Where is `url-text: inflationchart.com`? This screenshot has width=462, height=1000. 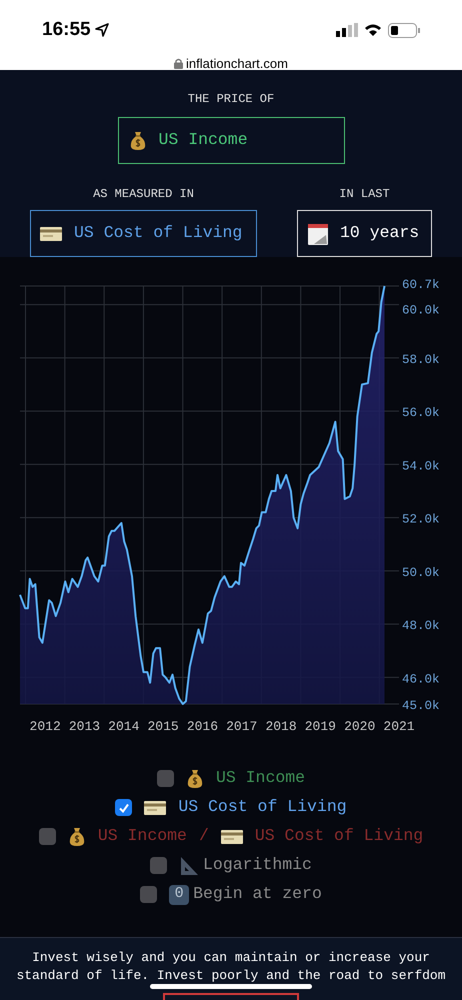
url-text: inflationchart.com is located at coordinates (237, 63).